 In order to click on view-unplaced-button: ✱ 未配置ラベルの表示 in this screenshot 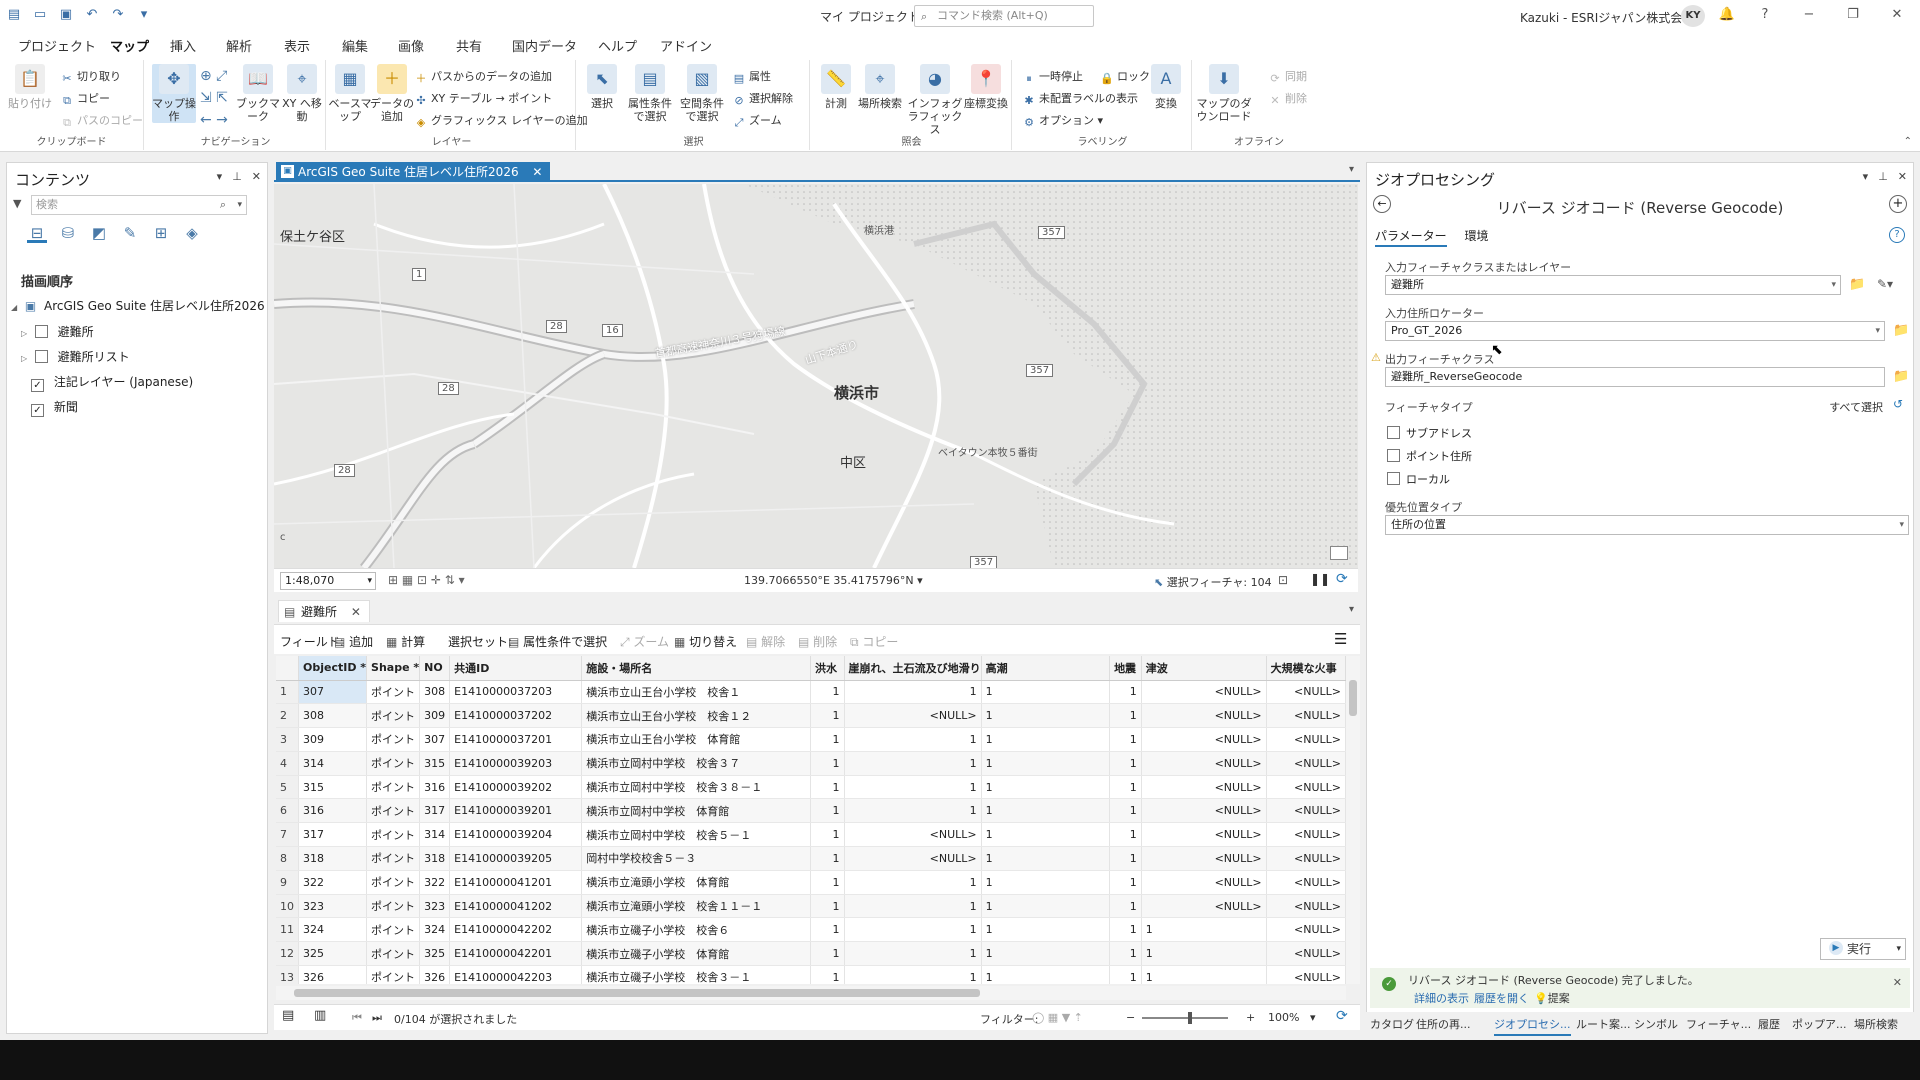, I will do `click(1080, 99)`.